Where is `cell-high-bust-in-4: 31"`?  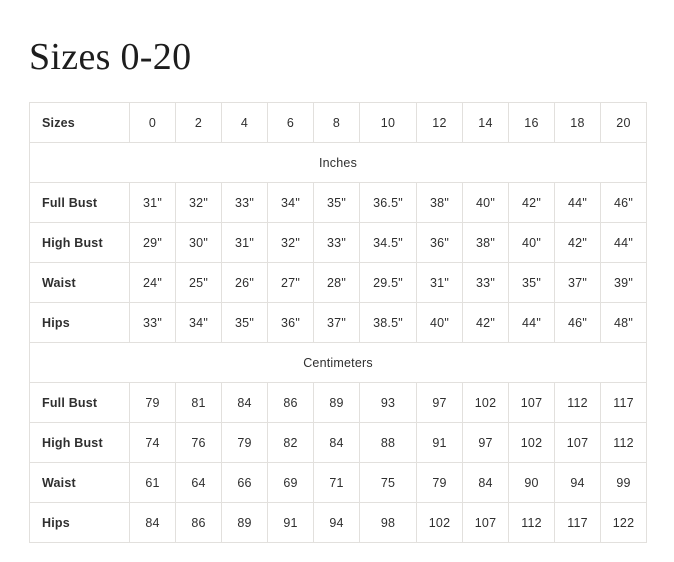
cell-high-bust-in-4: 31" is located at coordinates (244, 242).